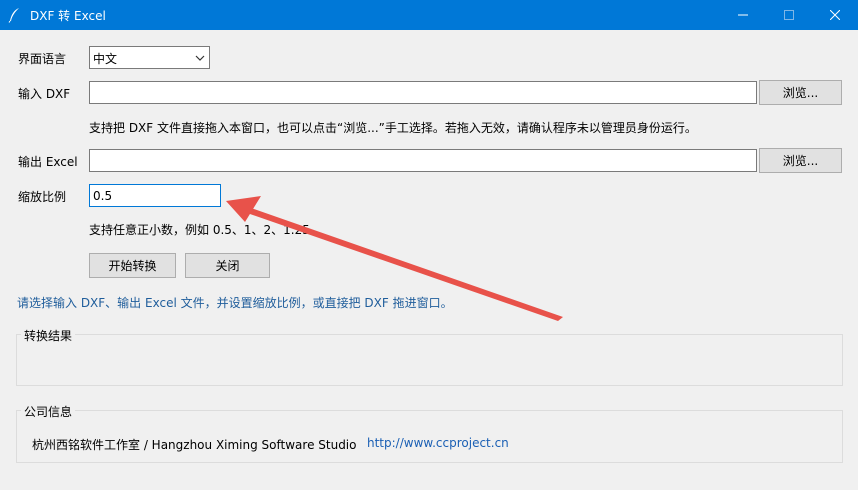  What do you see at coordinates (438, 443) in the screenshot?
I see `company-url-link: http://www.ccproject.cn` at bounding box center [438, 443].